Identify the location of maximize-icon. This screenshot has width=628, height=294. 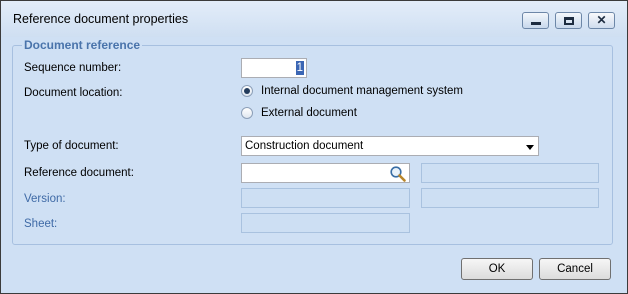
(569, 21).